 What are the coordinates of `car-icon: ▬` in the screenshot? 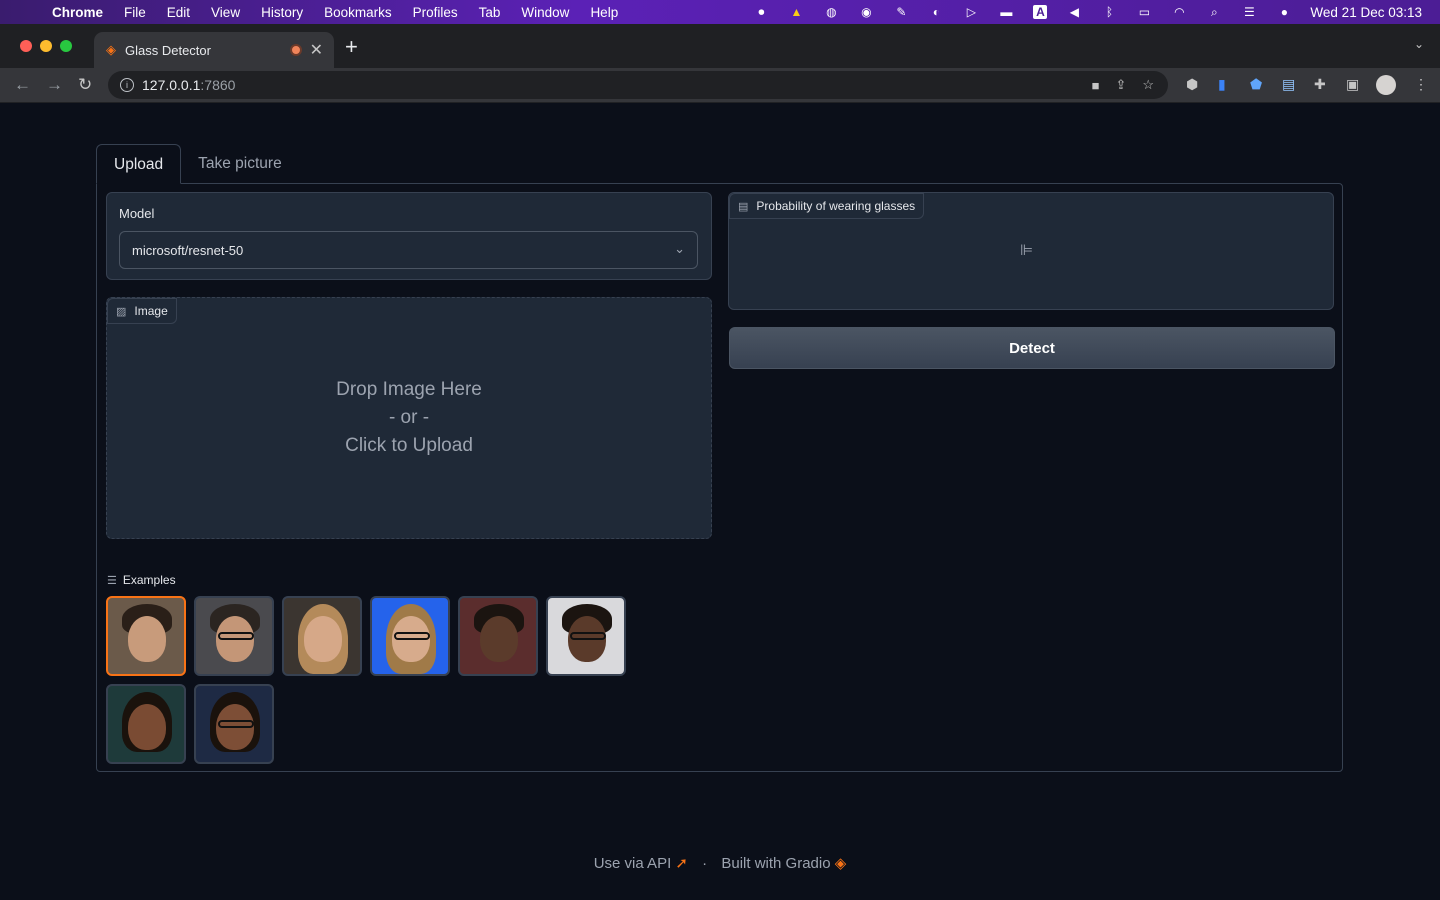 It's located at (1006, 12).